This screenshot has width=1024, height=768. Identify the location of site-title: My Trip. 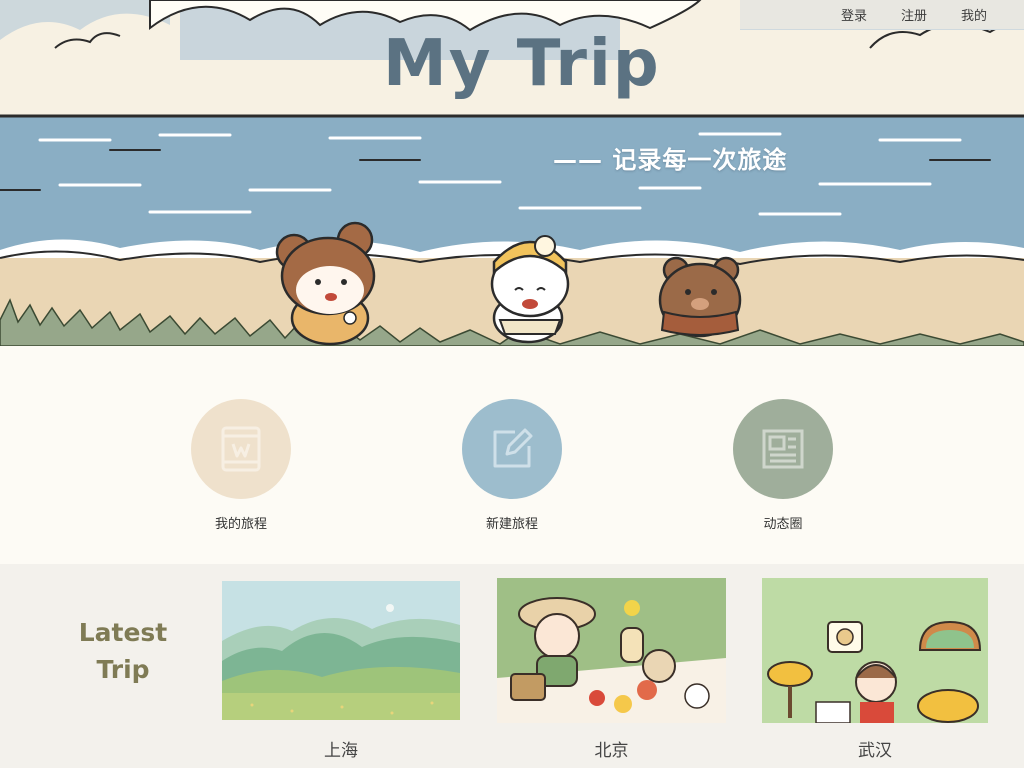
(522, 64).